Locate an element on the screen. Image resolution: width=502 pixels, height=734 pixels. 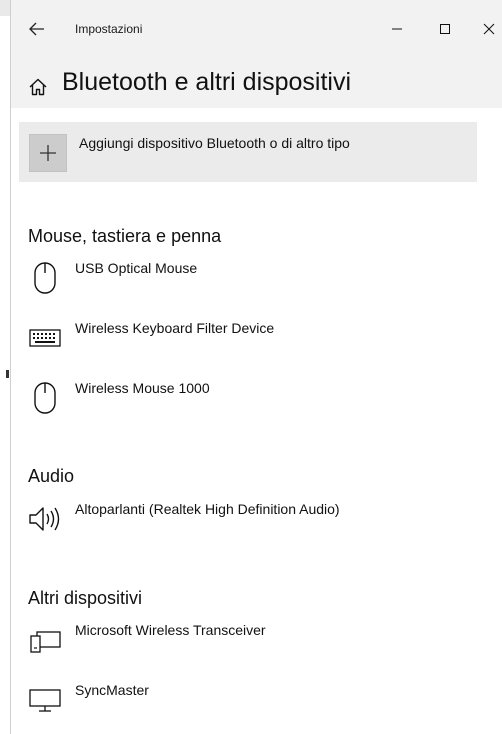
close-button is located at coordinates (485, 29).